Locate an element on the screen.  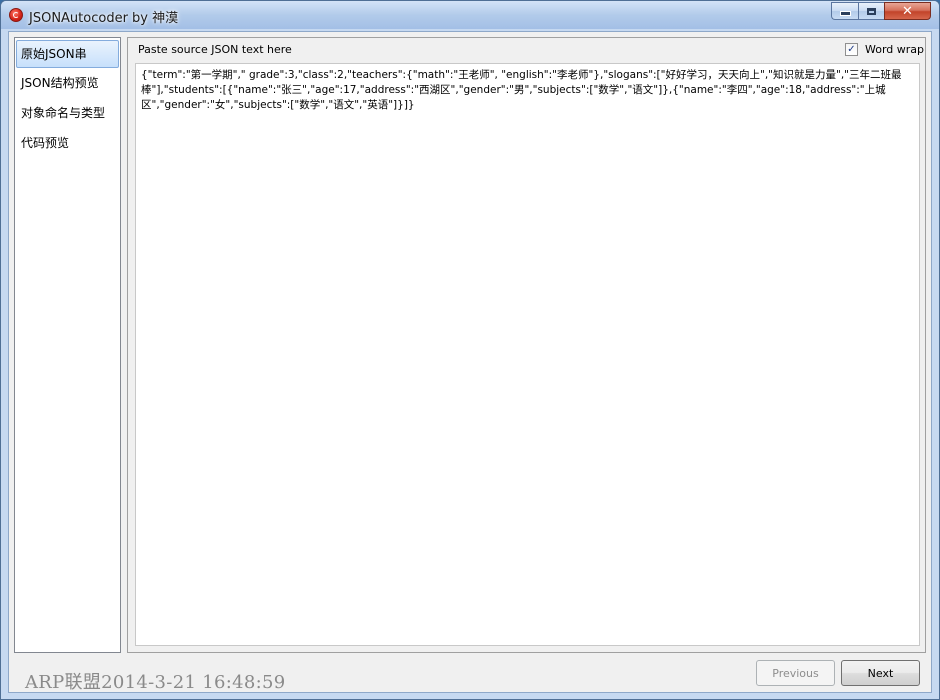
watermark-timestamp: ARP联盟2014-3-21 16:48:59 is located at coordinates (155, 682).